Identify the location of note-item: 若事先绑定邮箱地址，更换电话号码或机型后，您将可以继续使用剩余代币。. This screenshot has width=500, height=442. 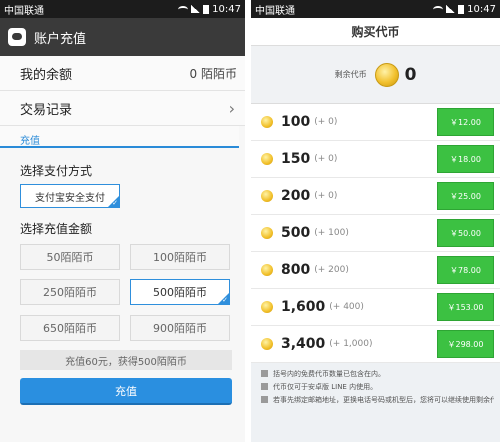
(377, 400).